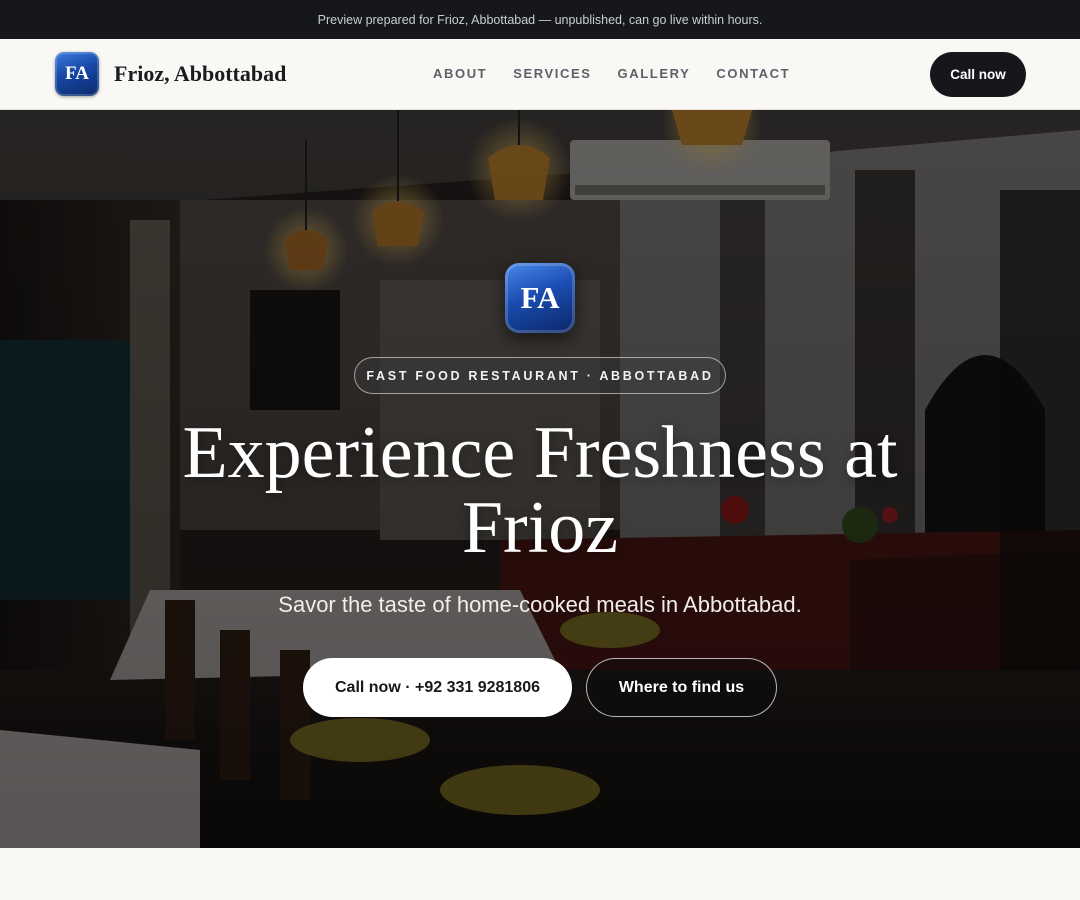 The width and height of the screenshot is (1080, 900). I want to click on call-now-button: Call now · +92 331 9281806, so click(437, 687).